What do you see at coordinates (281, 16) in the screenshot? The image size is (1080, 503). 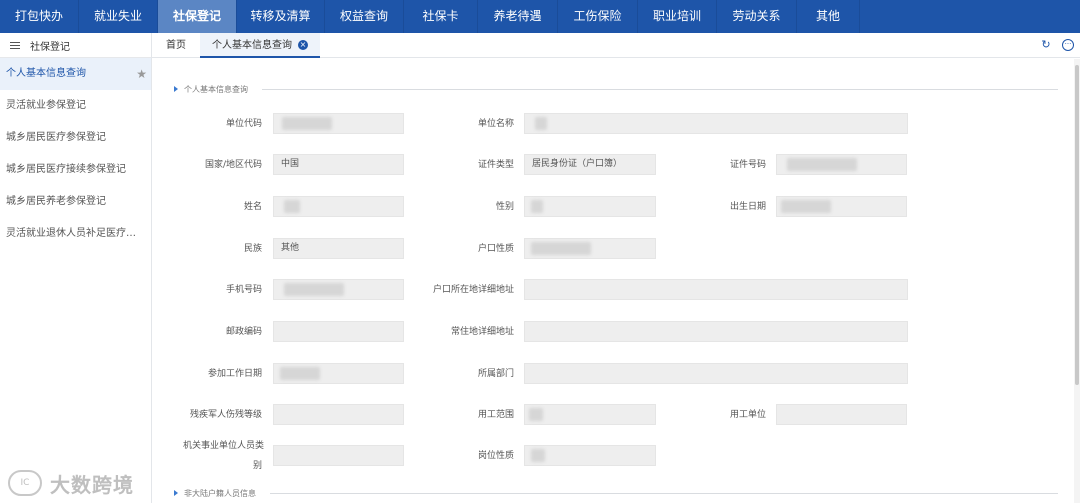 I see `nav-item-transfer: 转移及清算` at bounding box center [281, 16].